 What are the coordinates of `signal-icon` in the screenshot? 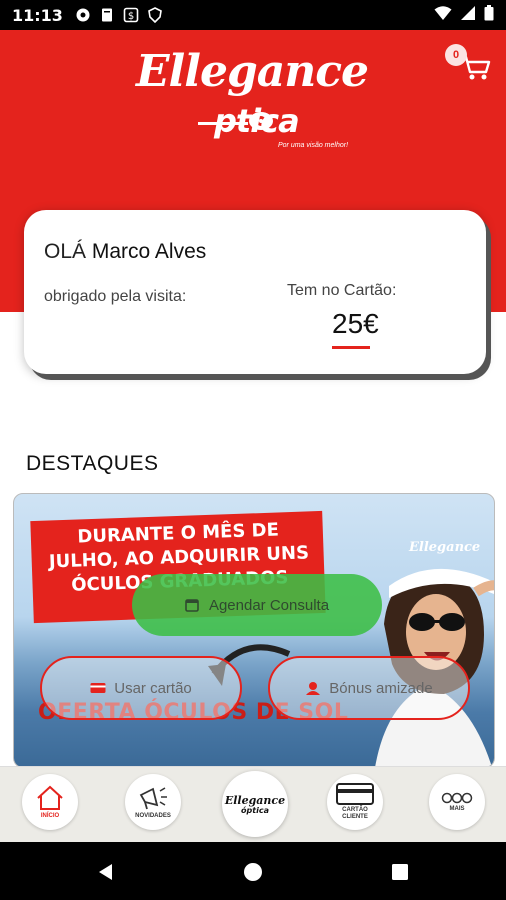 It's located at (468, 15).